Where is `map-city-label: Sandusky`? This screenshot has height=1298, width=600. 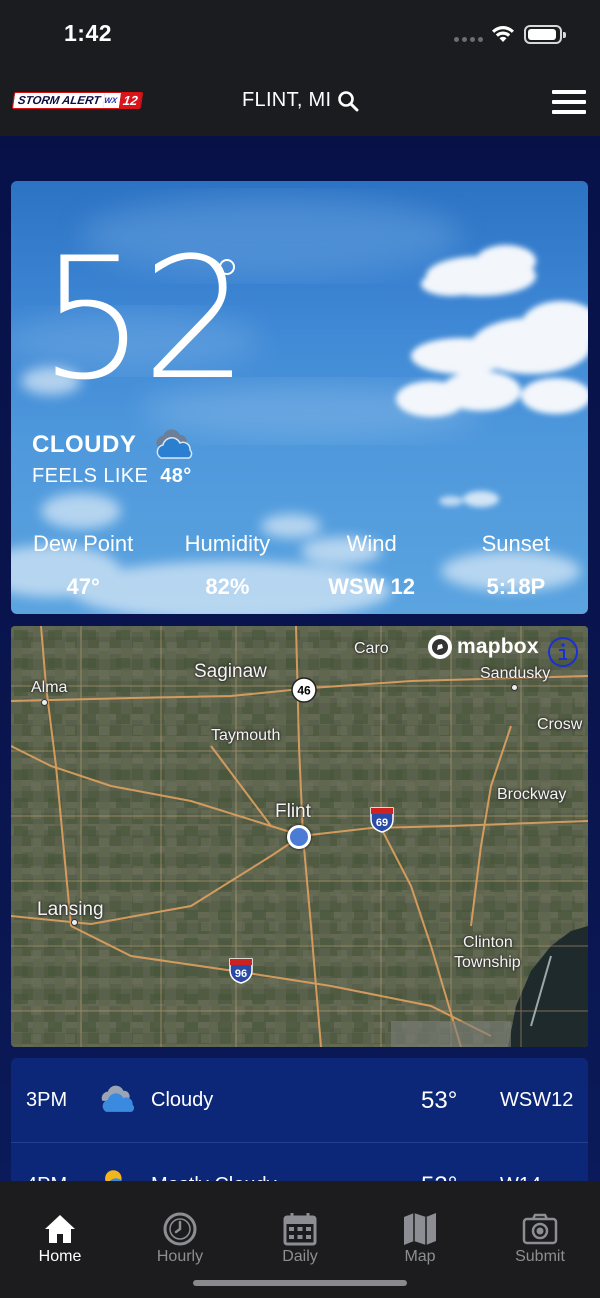 map-city-label: Sandusky is located at coordinates (515, 673).